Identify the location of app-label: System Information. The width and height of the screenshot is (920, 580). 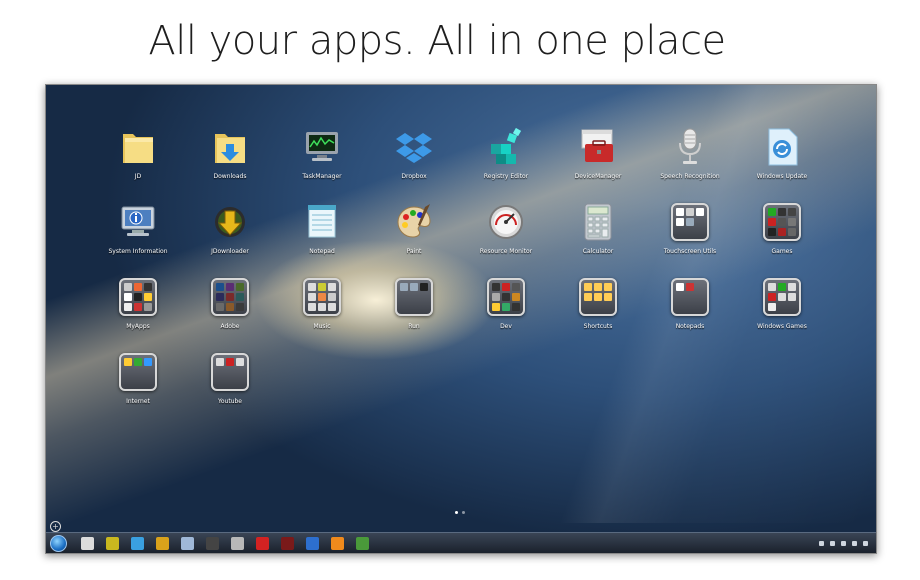
(138, 251).